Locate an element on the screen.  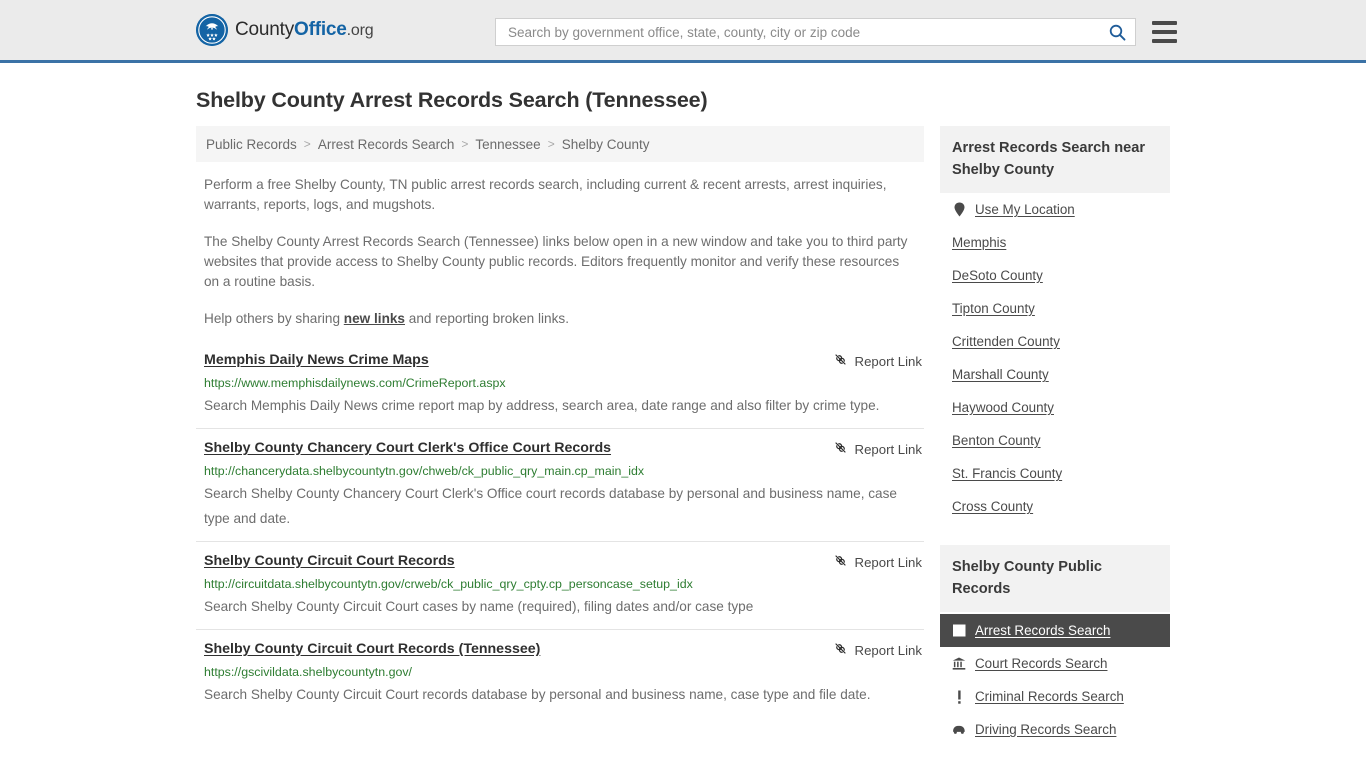
new-links-link: new links is located at coordinates (374, 318).